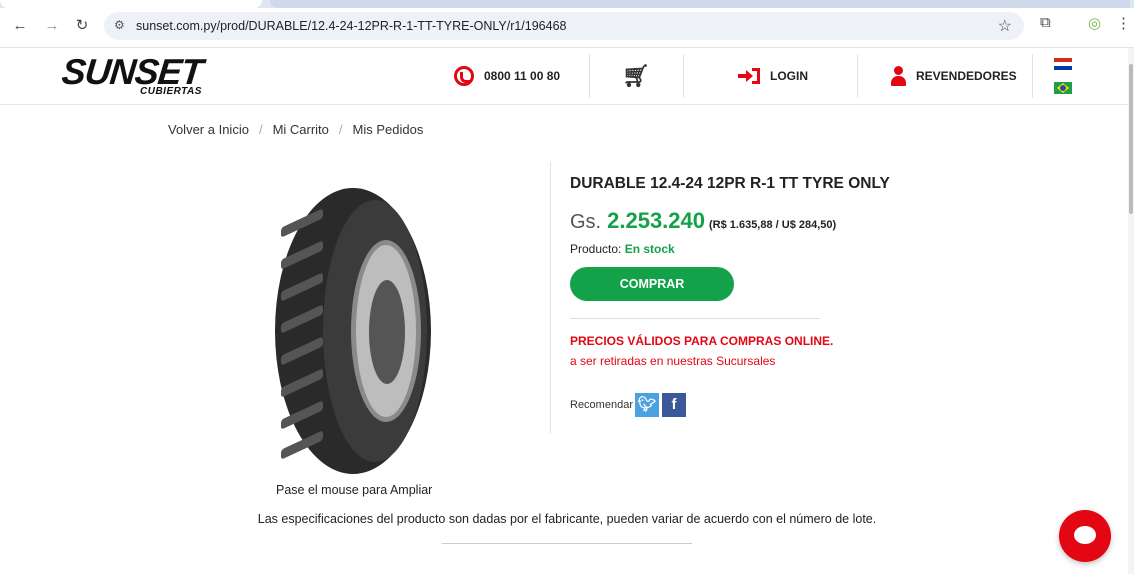  Describe the element at coordinates (596, 249) in the screenshot. I see `stock-label: Producto:` at that location.